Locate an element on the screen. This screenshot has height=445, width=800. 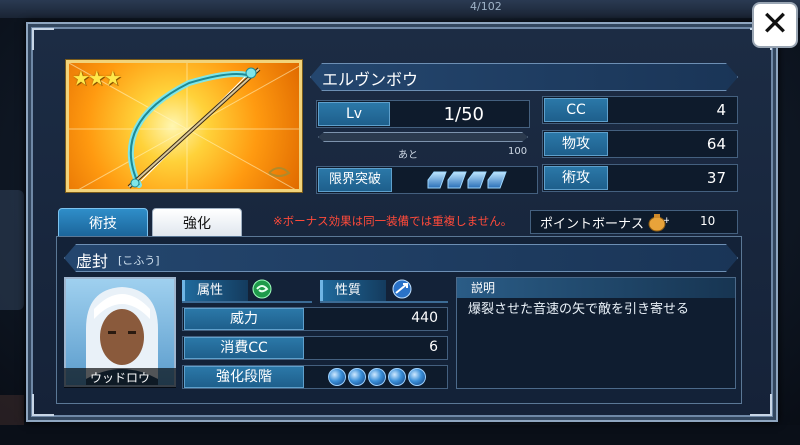
attribute-underline is located at coordinates (247, 302).